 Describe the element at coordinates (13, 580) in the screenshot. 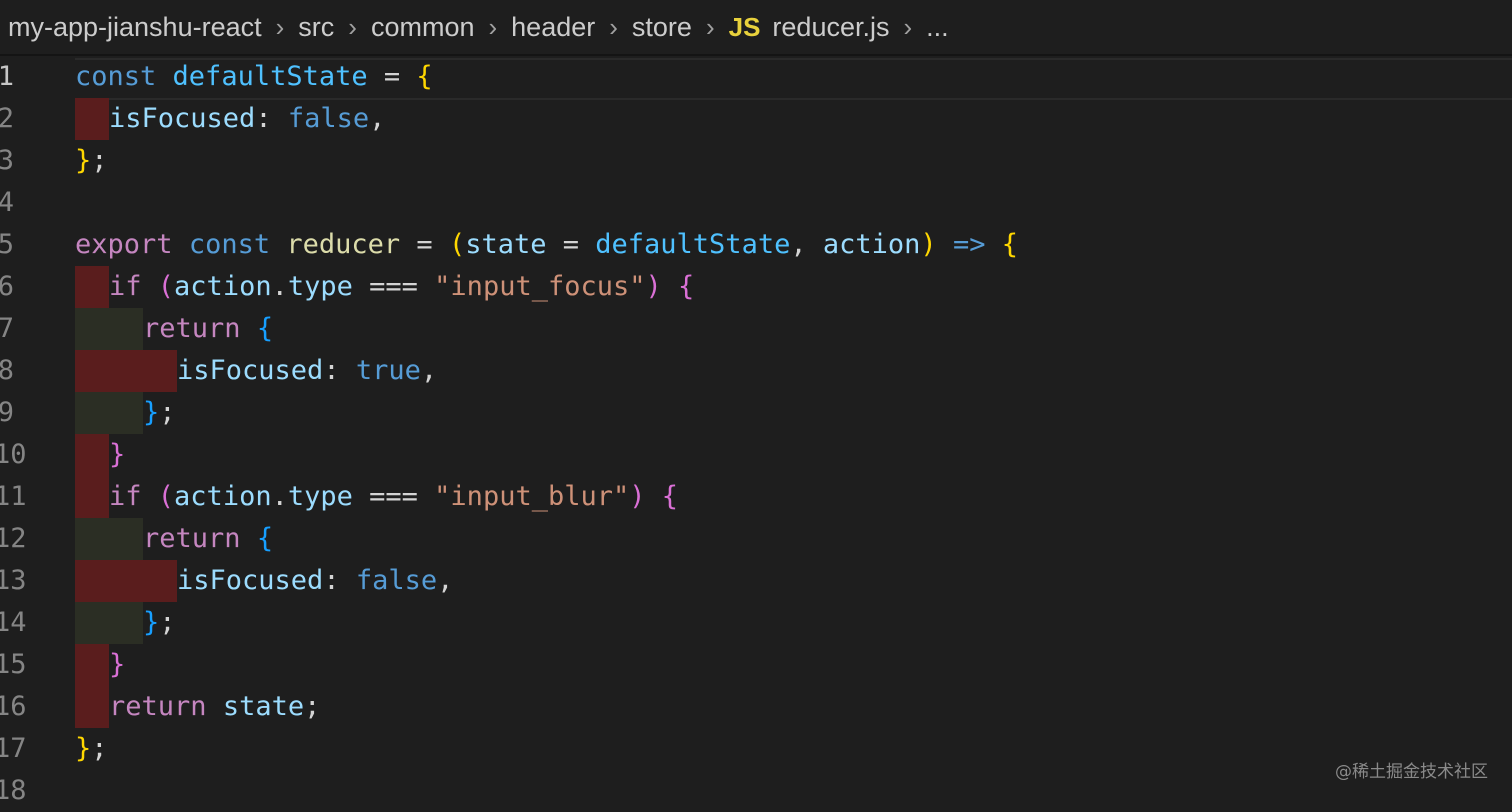

I see `line-number: 13` at that location.